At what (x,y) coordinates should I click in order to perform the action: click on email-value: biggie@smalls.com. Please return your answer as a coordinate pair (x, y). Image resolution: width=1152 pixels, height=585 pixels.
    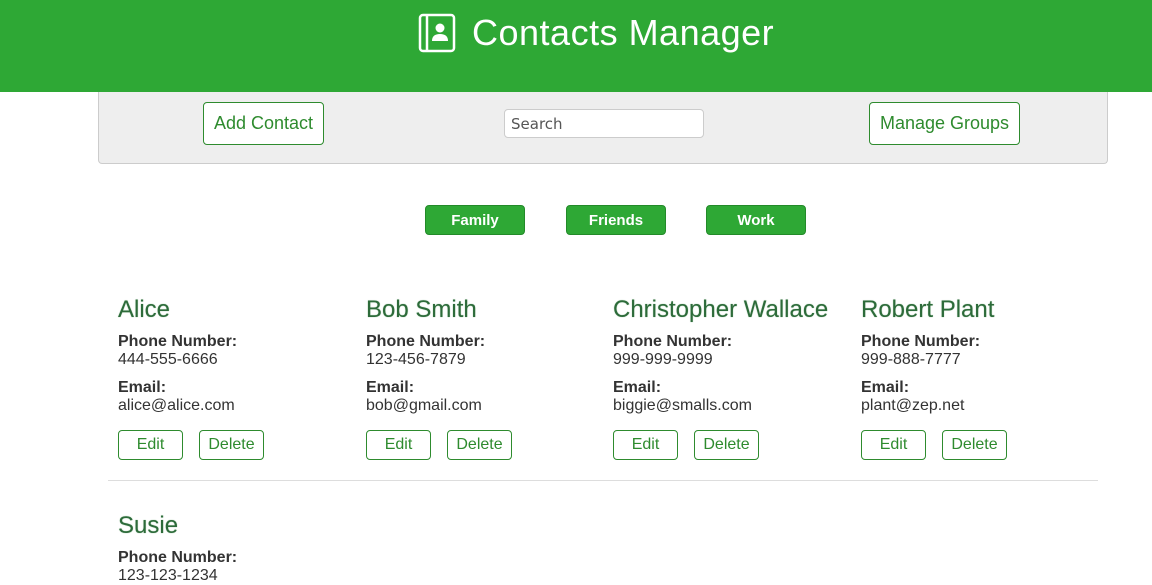
    Looking at the image, I should click on (682, 405).